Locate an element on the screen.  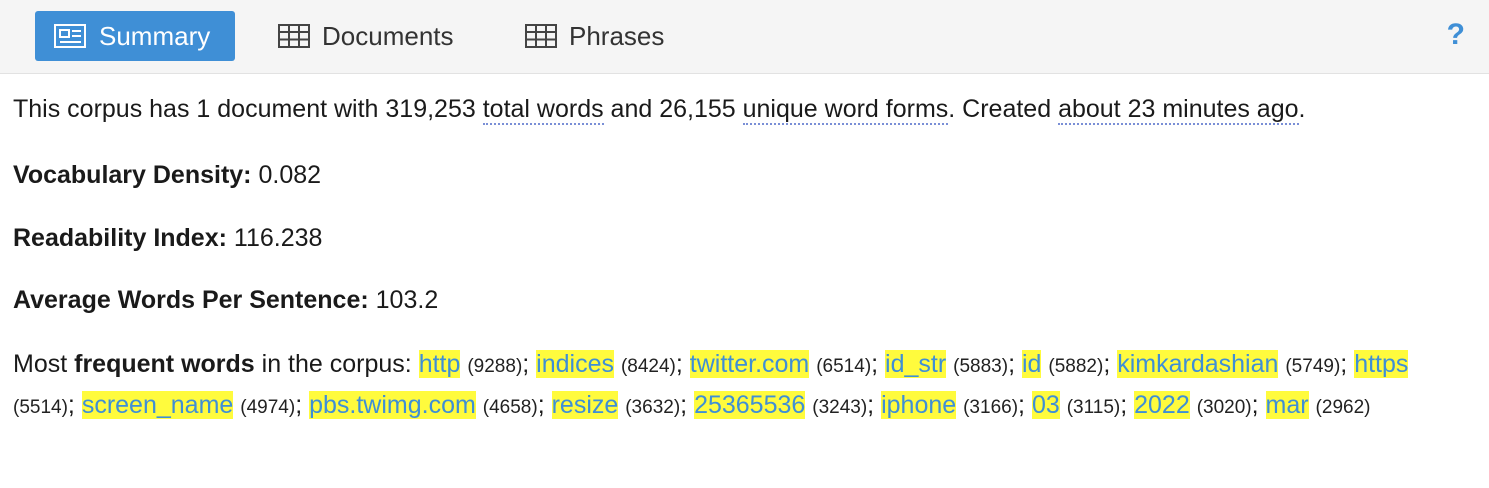
average-words-per-sentence: Average Words Per Sentence: 103.2 is located at coordinates (226, 300).